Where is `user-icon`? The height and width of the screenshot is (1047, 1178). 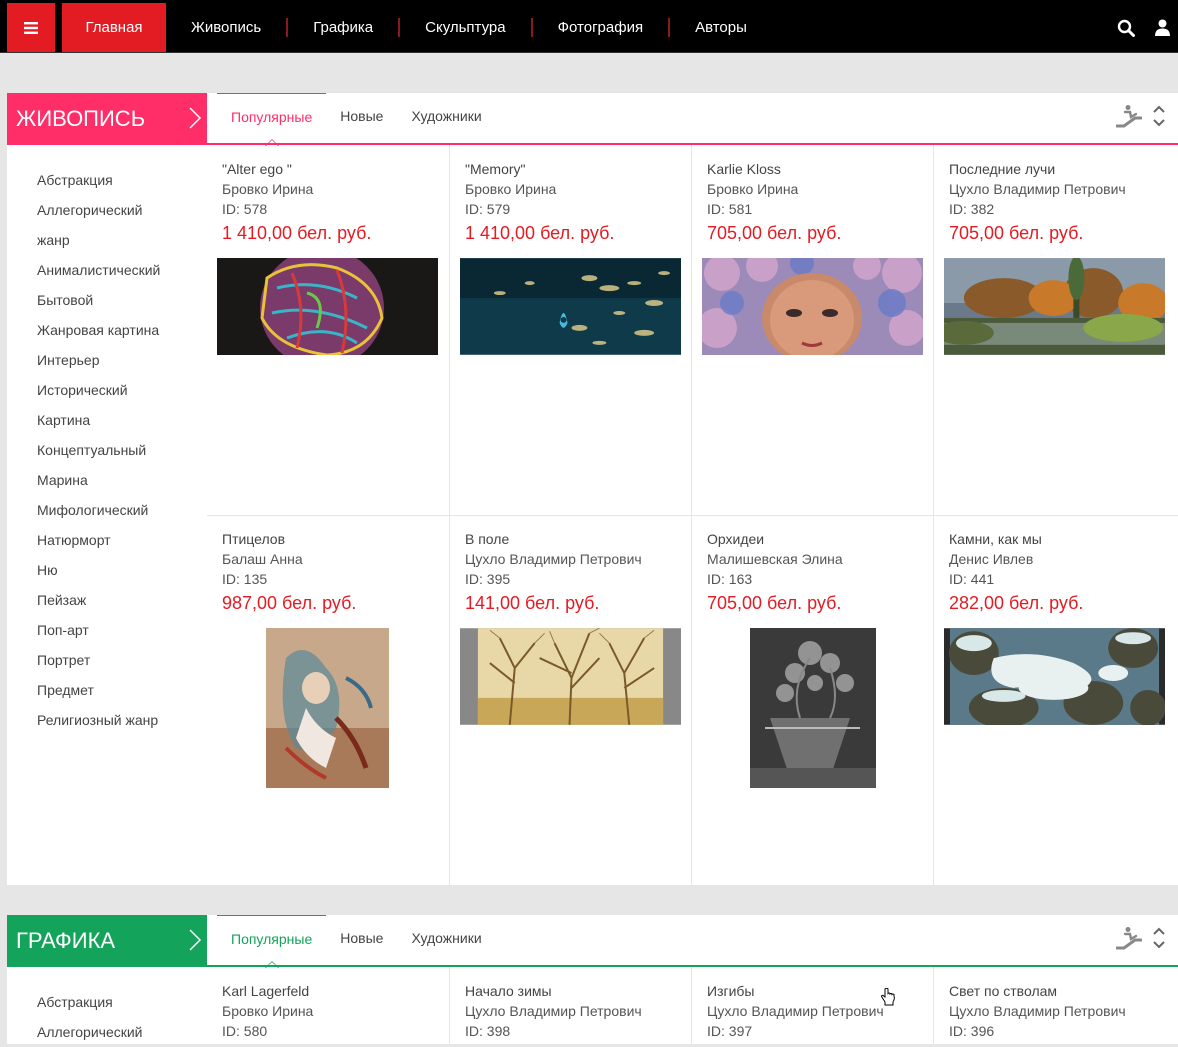
user-icon is located at coordinates (1162, 27).